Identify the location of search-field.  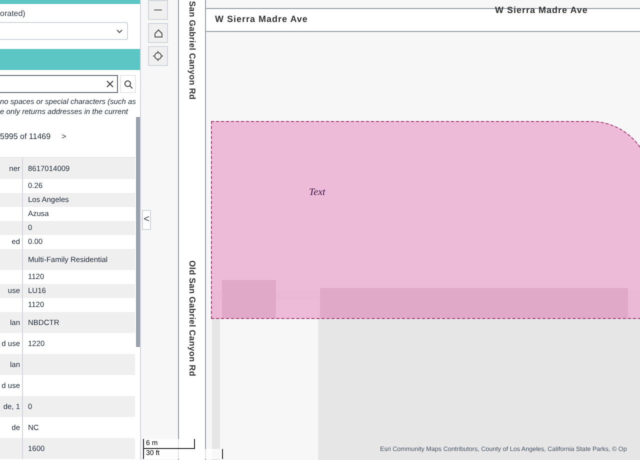
(59, 84).